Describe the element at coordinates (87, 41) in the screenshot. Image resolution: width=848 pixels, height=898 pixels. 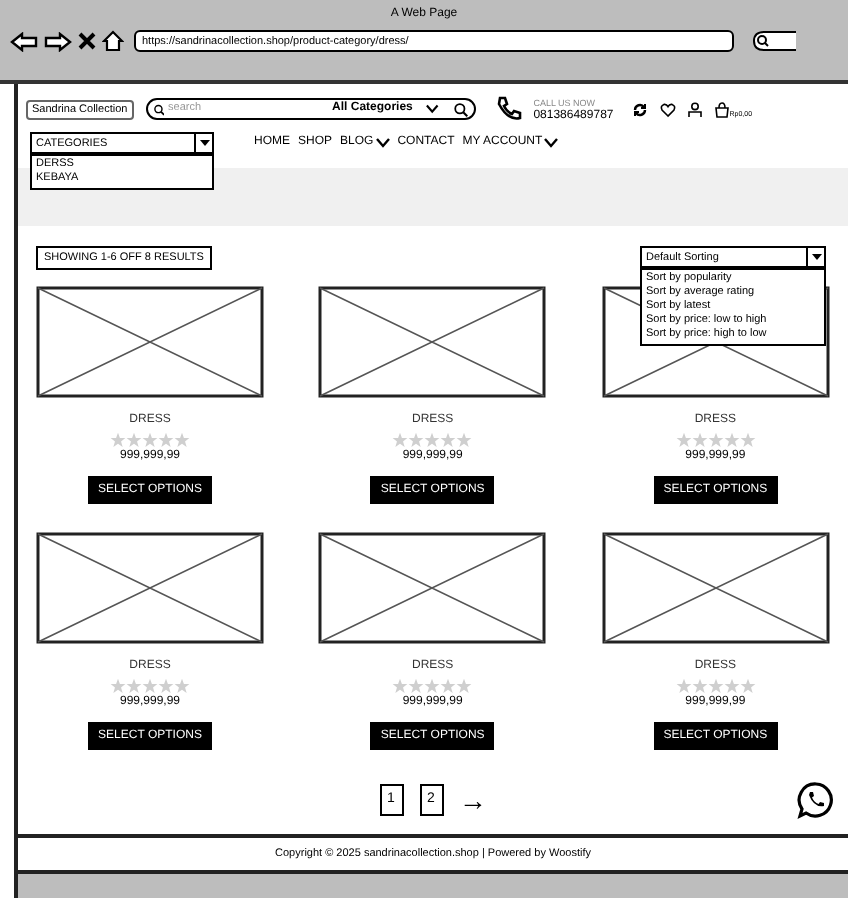
I see `close-icon` at that location.